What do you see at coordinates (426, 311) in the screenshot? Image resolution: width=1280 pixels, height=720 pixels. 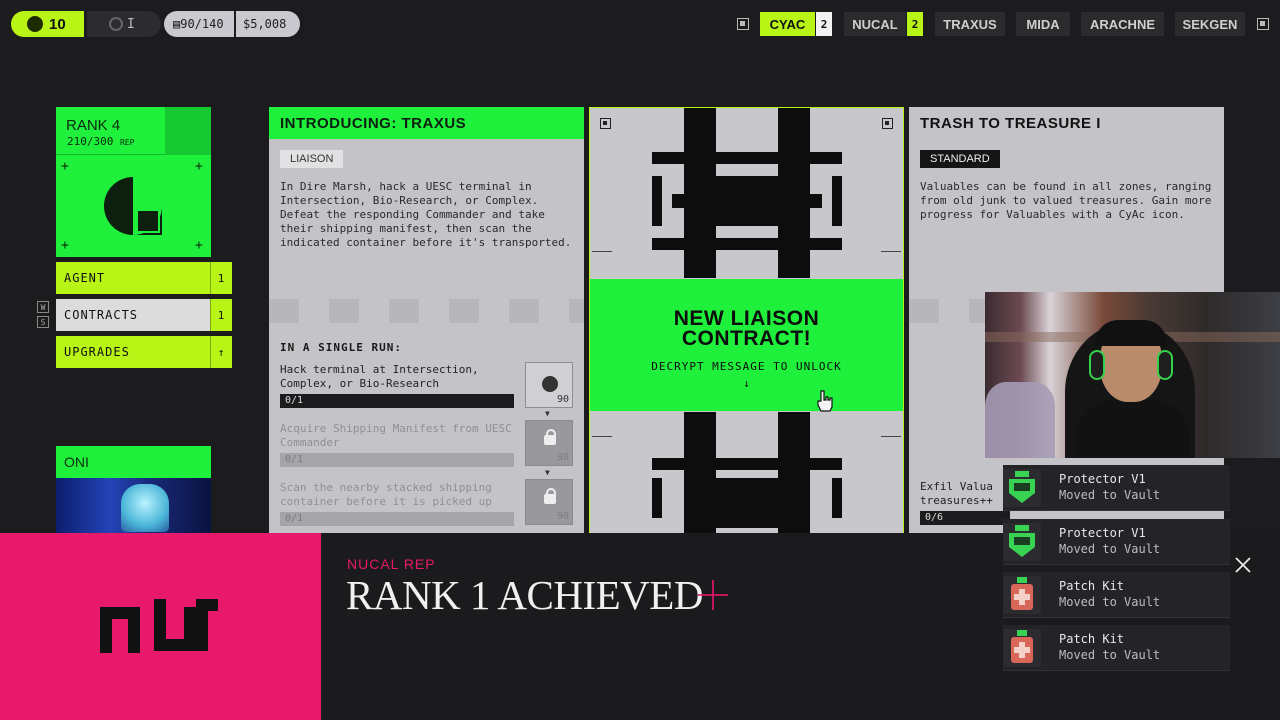 I see `divider-stripe` at bounding box center [426, 311].